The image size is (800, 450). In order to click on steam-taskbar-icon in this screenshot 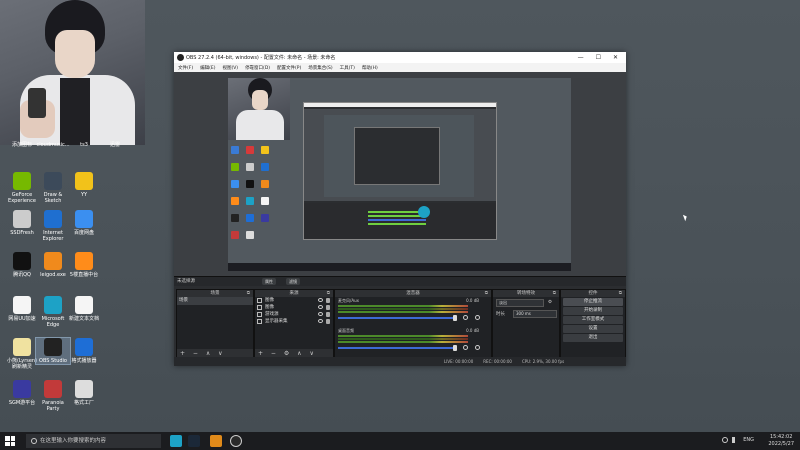, I will do `click(194, 441)`.